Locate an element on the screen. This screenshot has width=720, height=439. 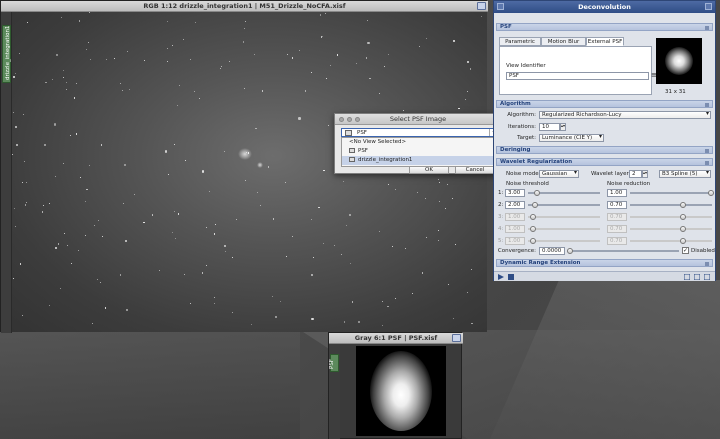
dropdown-option: PSF is located at coordinates (420, 151).